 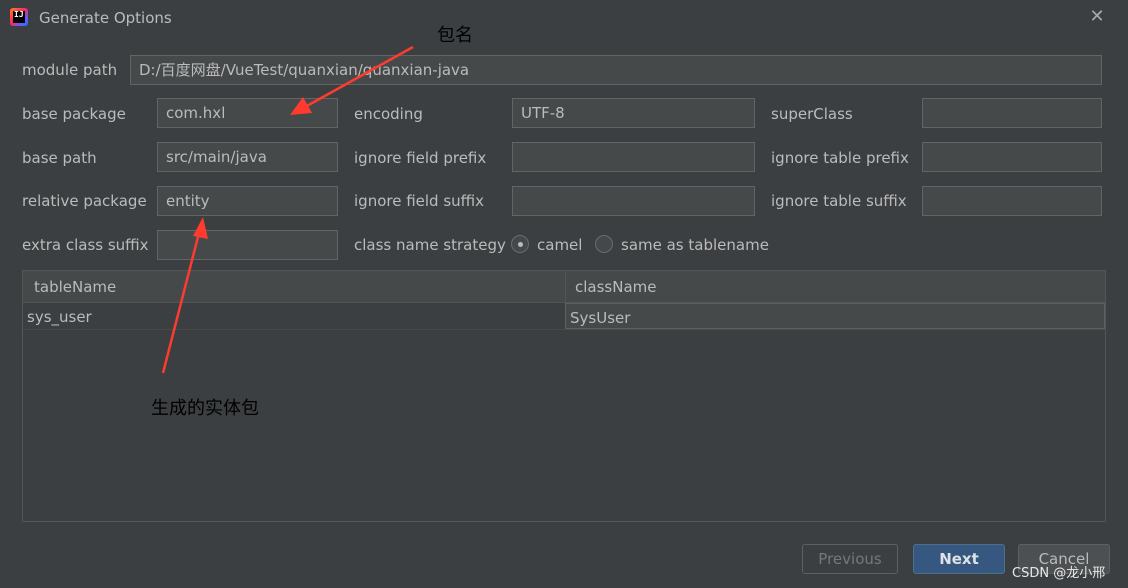 I want to click on class-name-strategy-label: class name strategy, so click(x=430, y=245).